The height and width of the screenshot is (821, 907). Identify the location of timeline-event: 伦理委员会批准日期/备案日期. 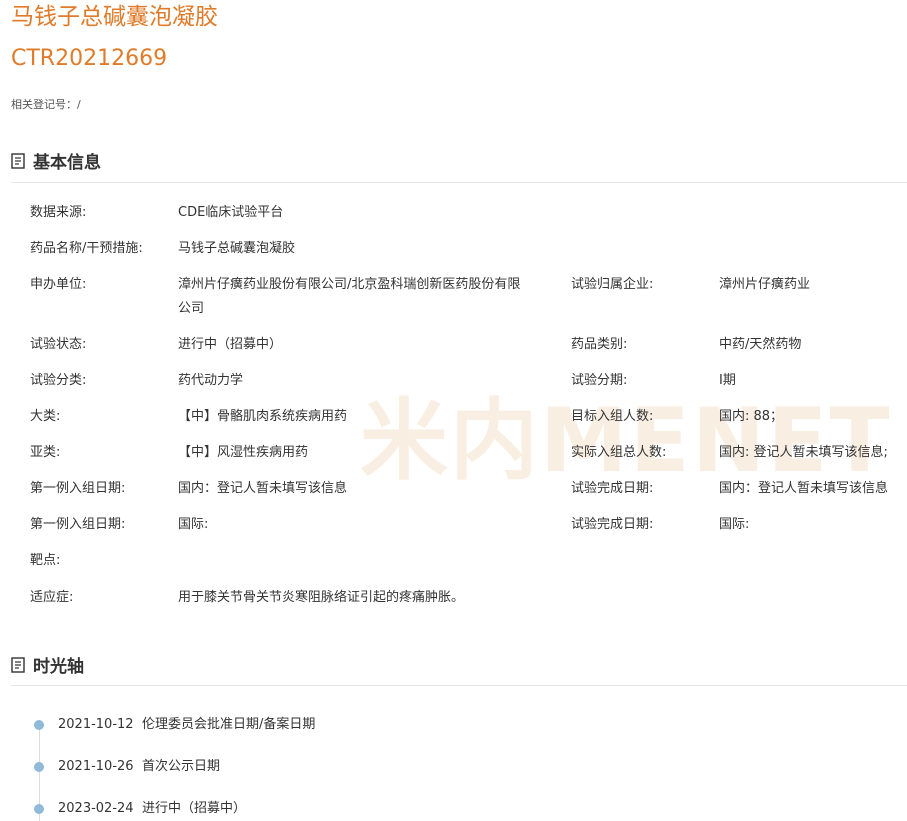
(229, 724).